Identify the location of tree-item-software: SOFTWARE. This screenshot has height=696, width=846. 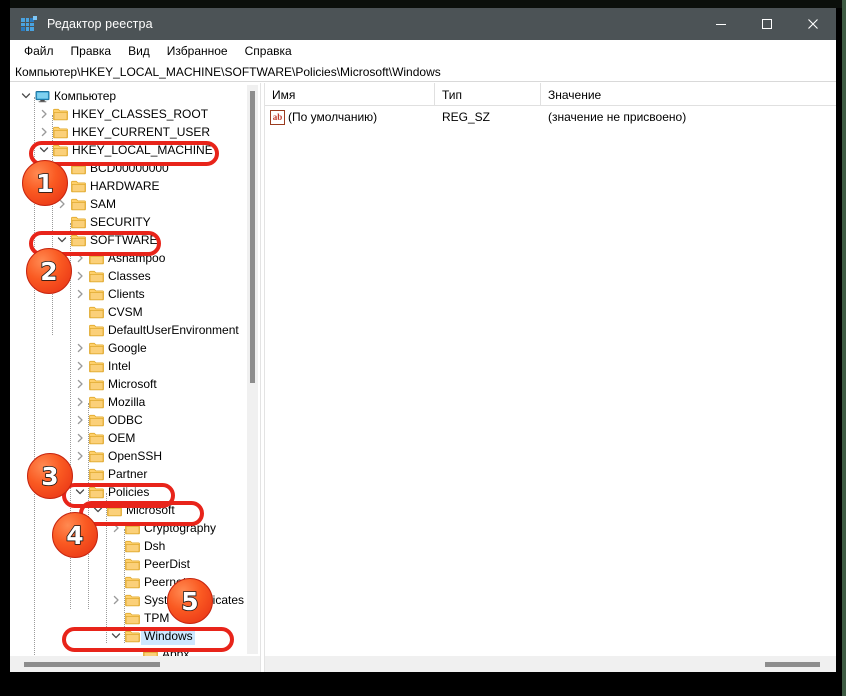
(135, 240).